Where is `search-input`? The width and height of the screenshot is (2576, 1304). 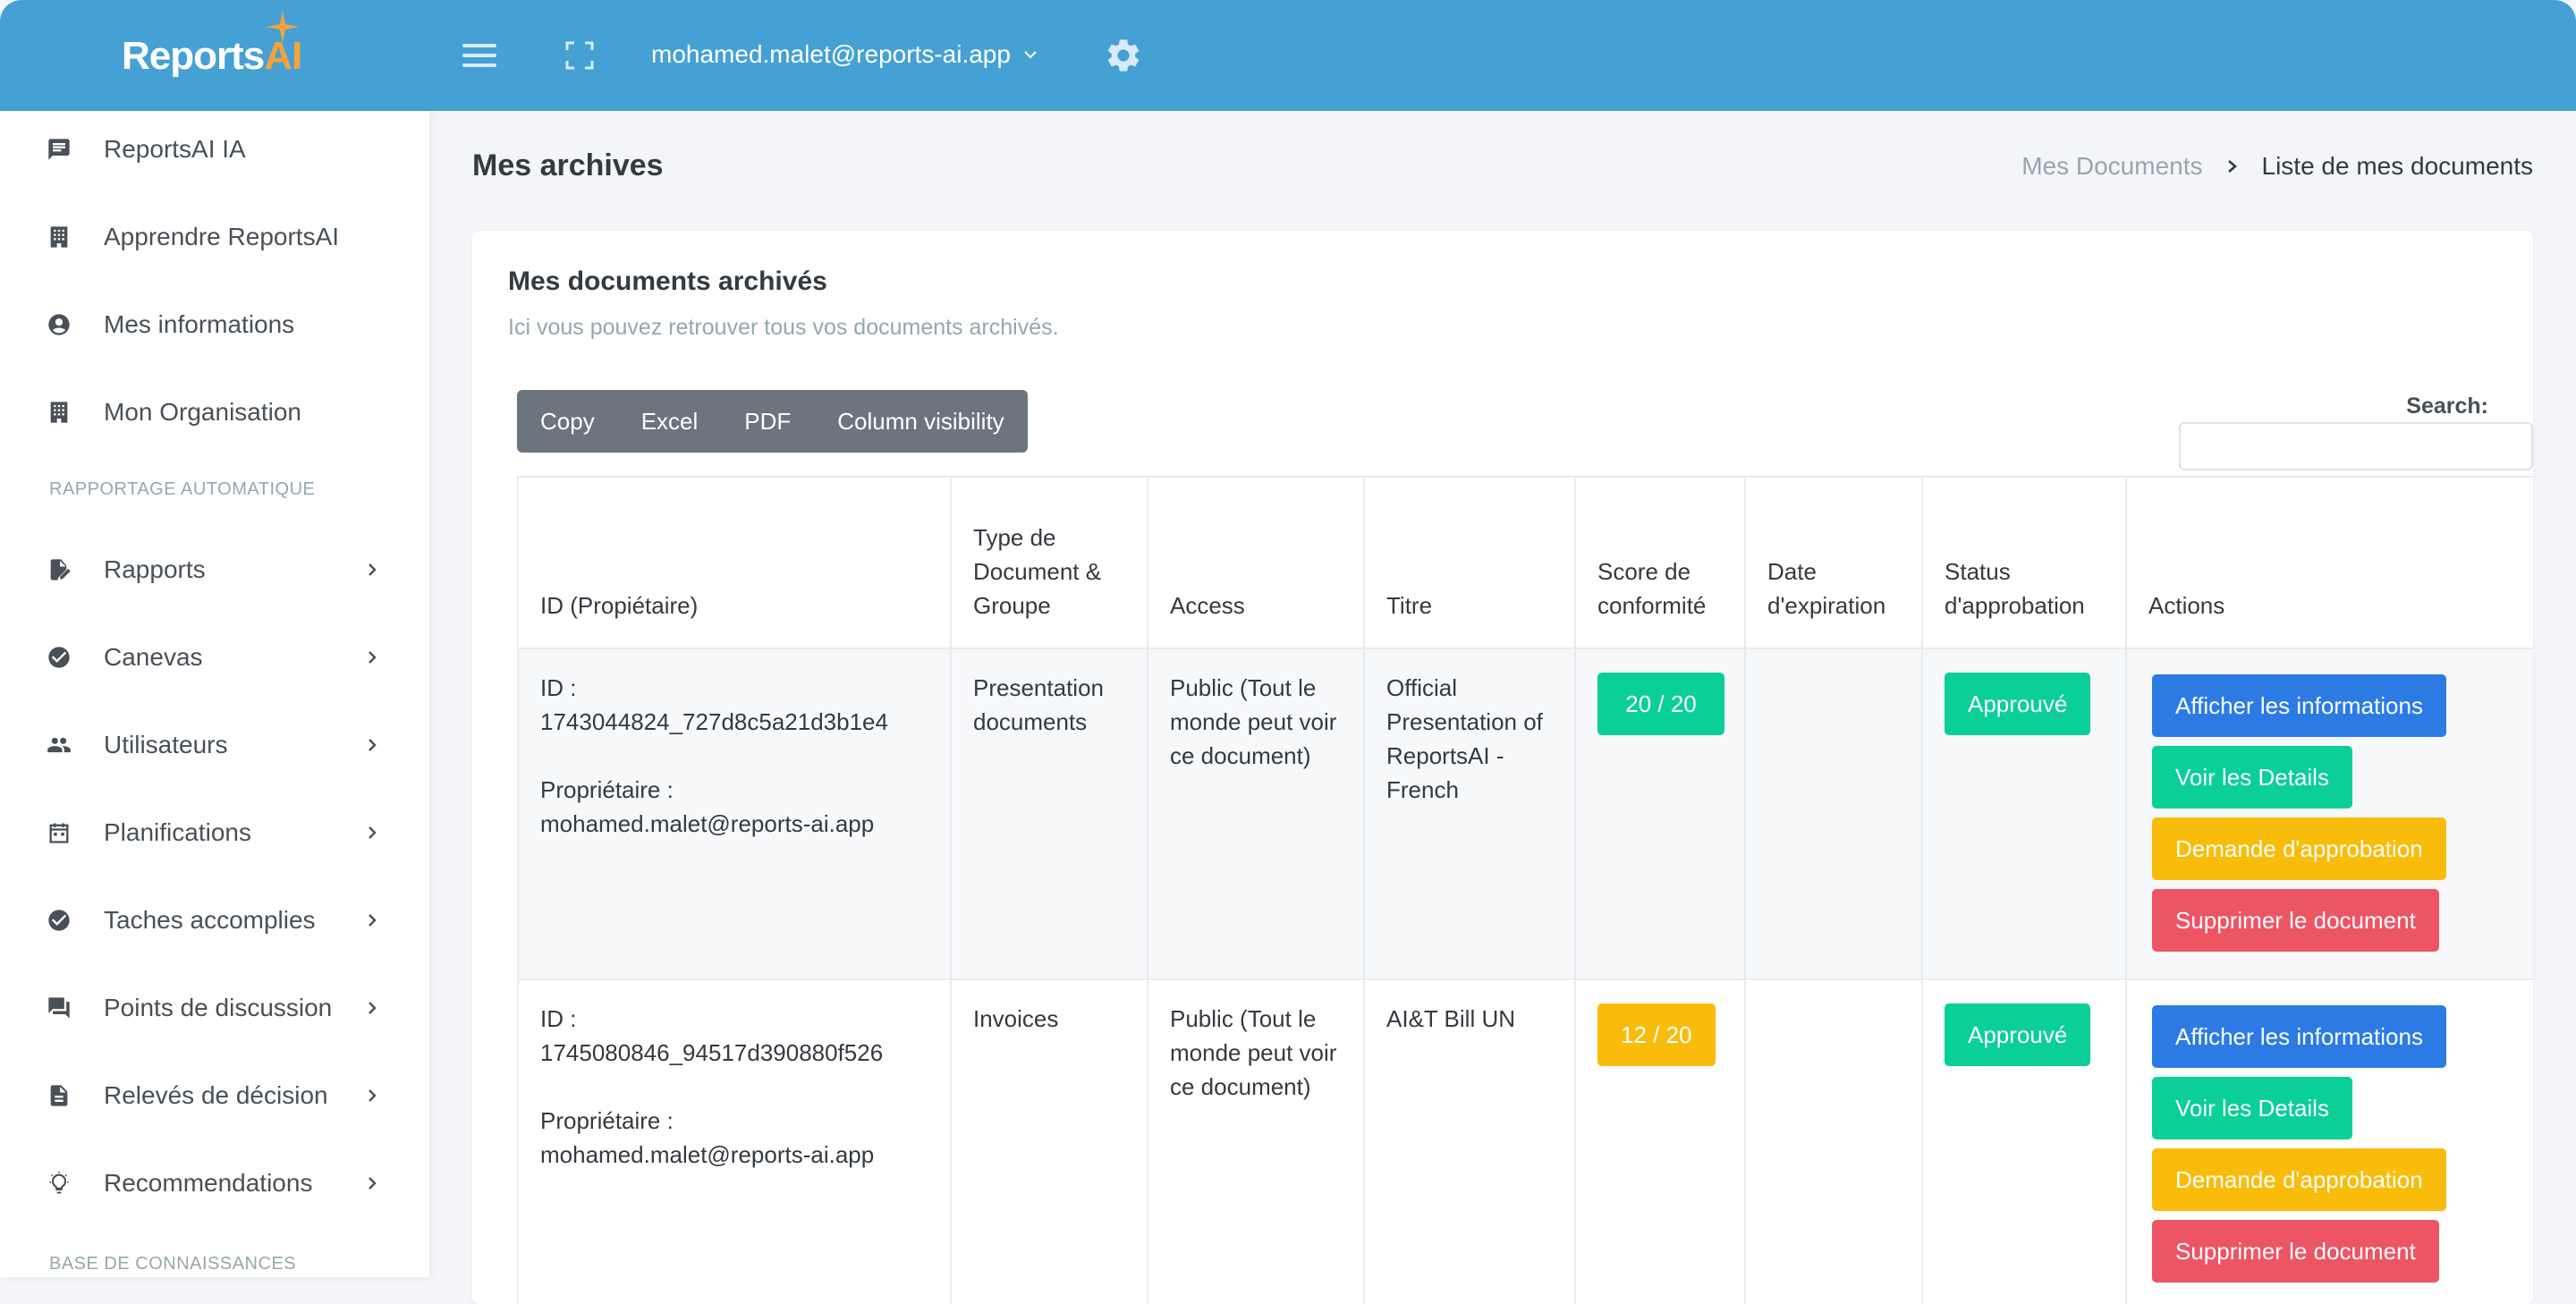 search-input is located at coordinates (2356, 446).